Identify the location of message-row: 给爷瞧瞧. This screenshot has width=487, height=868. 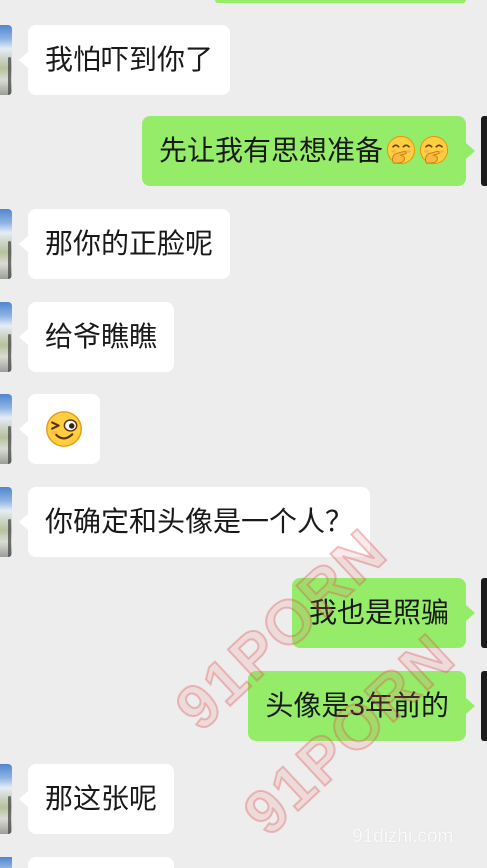
(243, 337).